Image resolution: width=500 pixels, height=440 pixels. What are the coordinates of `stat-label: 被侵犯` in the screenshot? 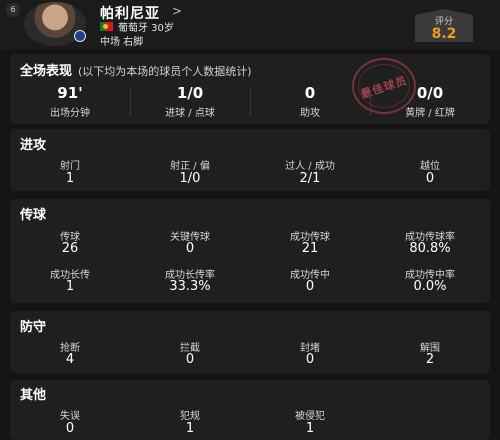 It's located at (310, 416).